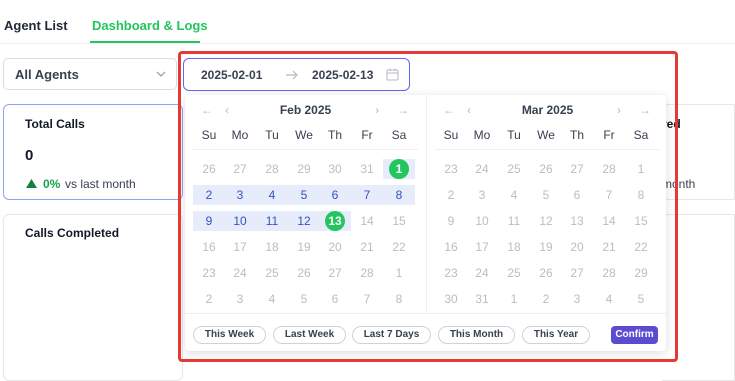 The height and width of the screenshot is (381, 735). I want to click on start-date: 2025-02-01, so click(231, 75).